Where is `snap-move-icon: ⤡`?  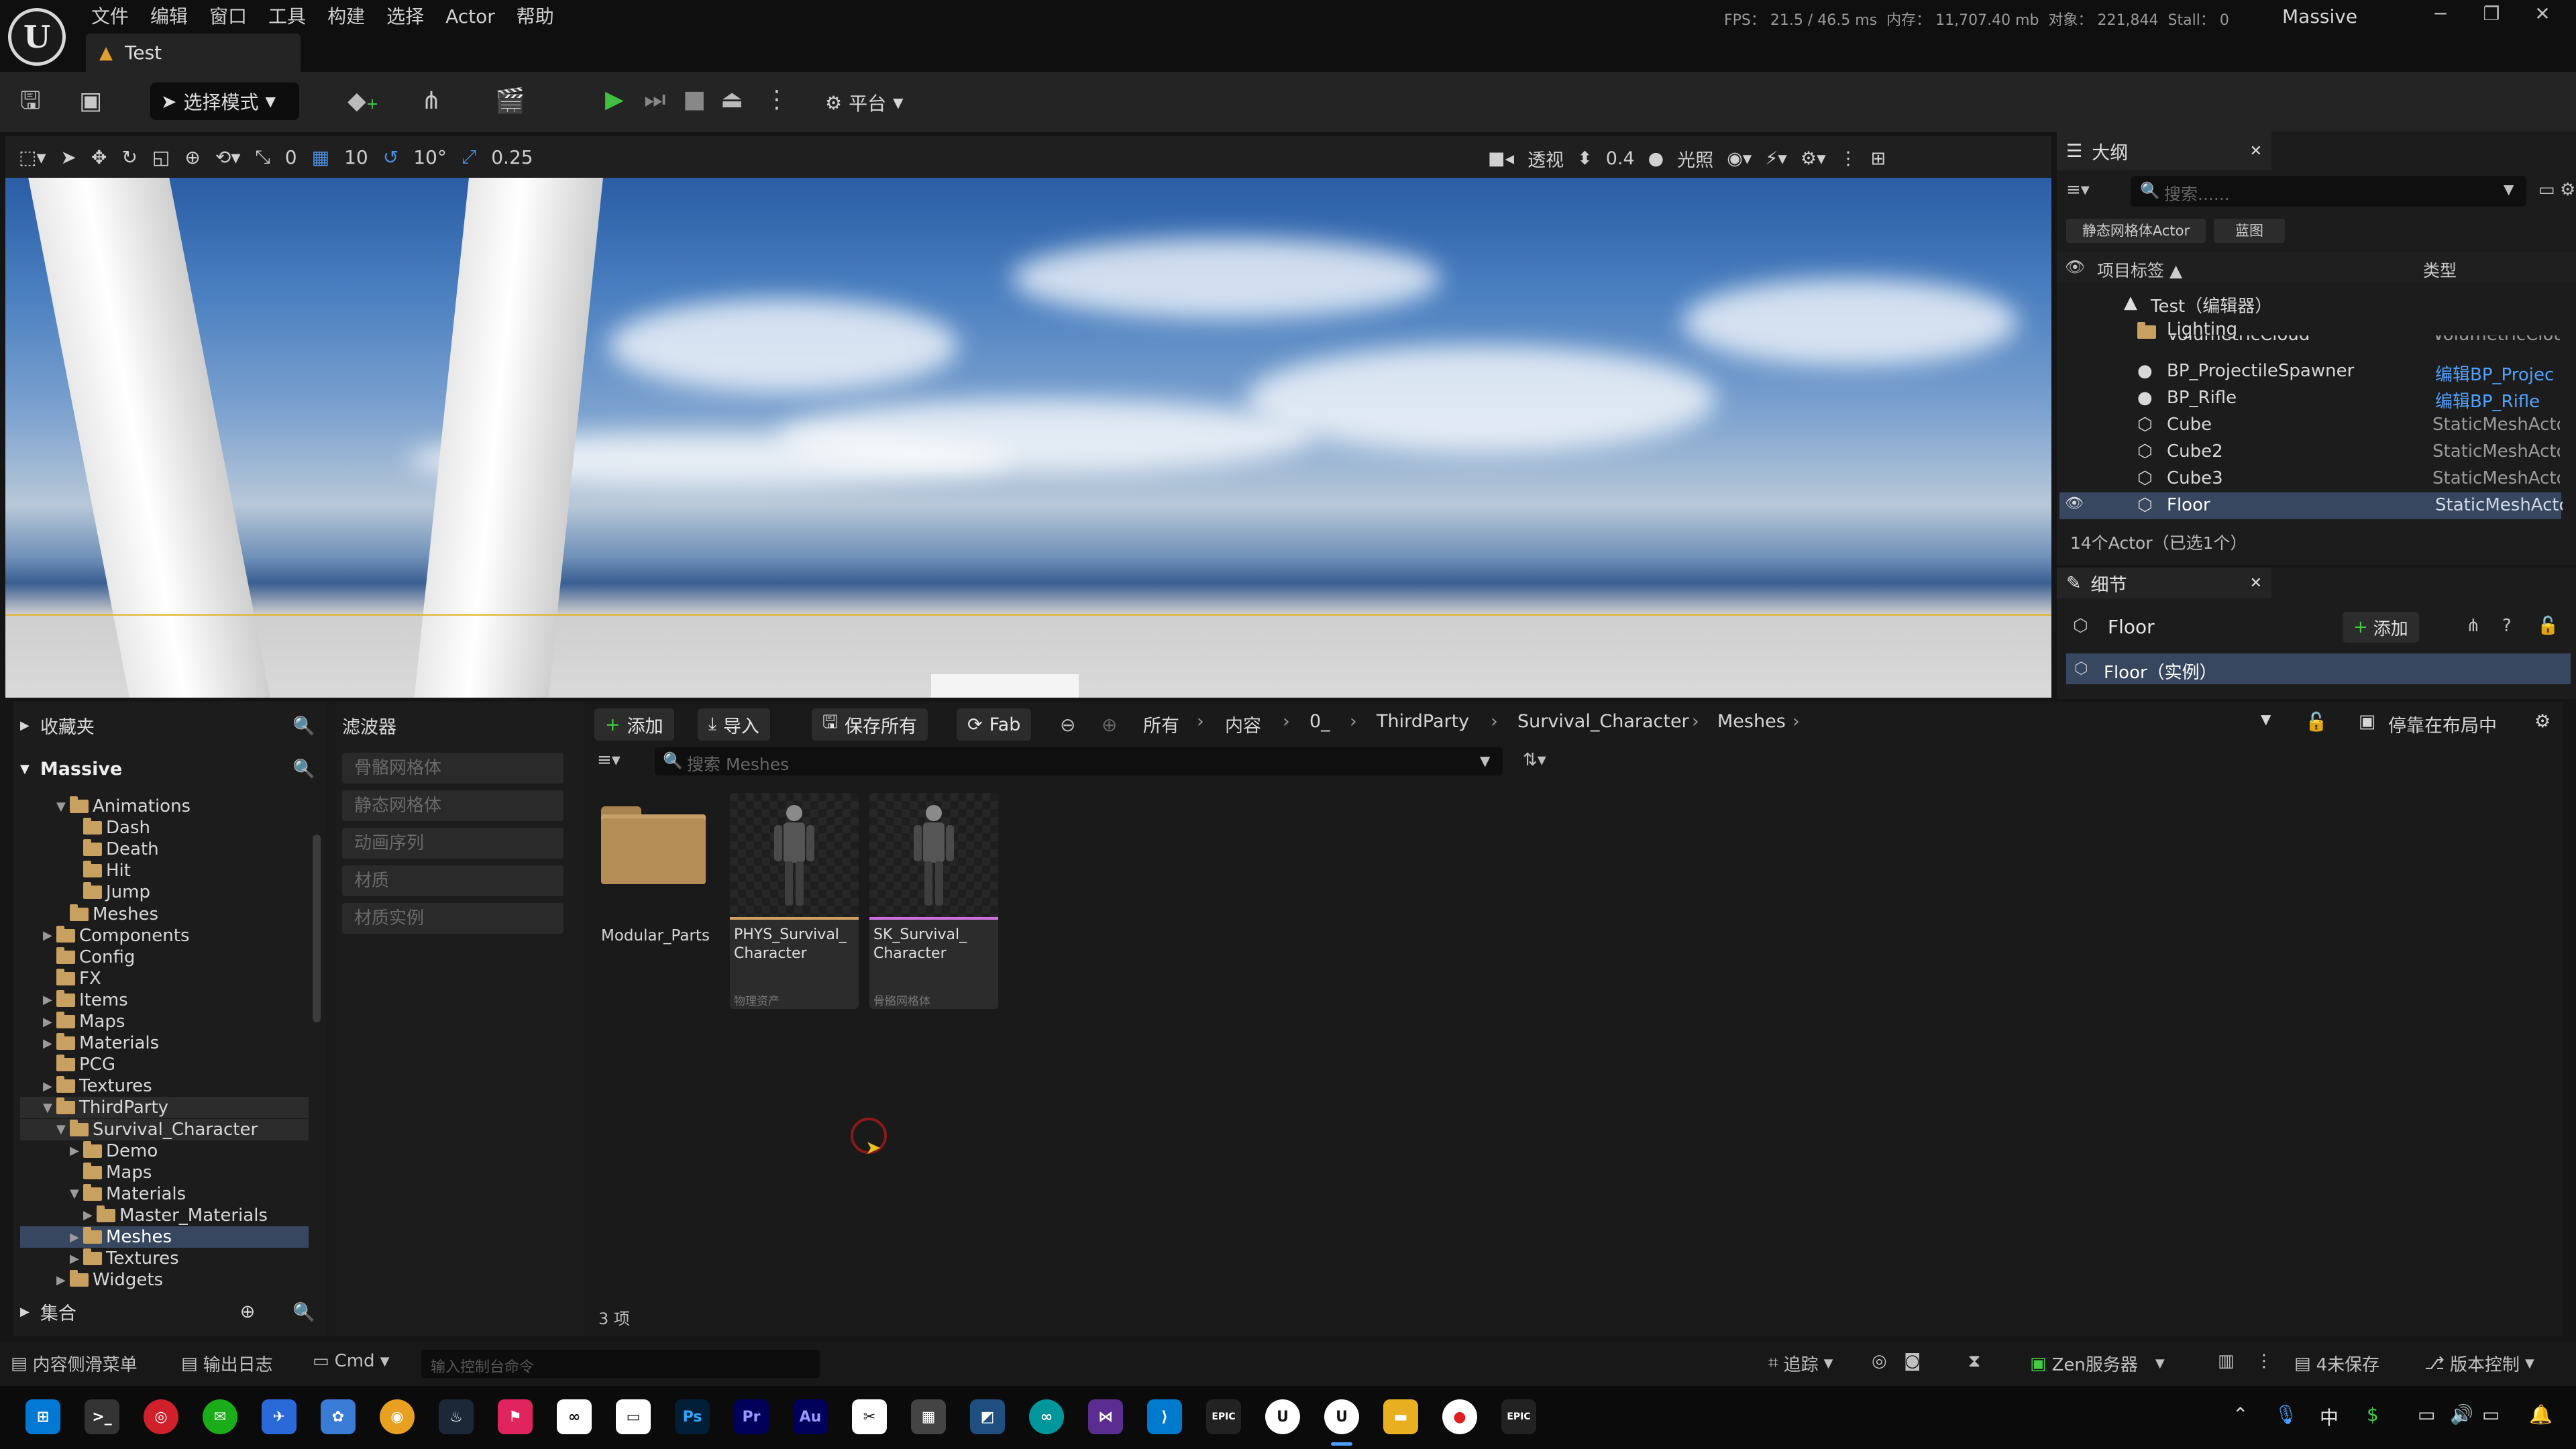
snap-move-icon: ⤡ is located at coordinates (262, 157).